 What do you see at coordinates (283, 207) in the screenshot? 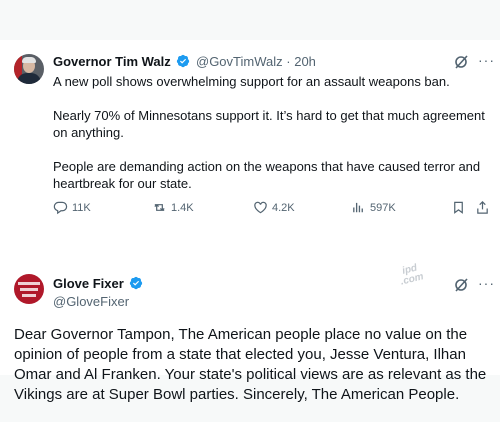
I see `like-count: 4.2K` at bounding box center [283, 207].